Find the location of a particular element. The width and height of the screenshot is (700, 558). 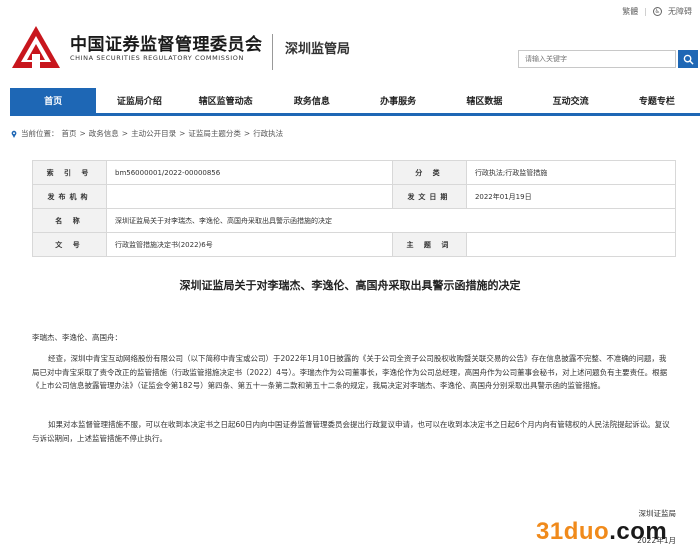

main-nav: 首页 证监局介绍 辖区监管动态 政务信息 办事服务 辖区数据 互动交流 专题专栏 is located at coordinates (355, 102).